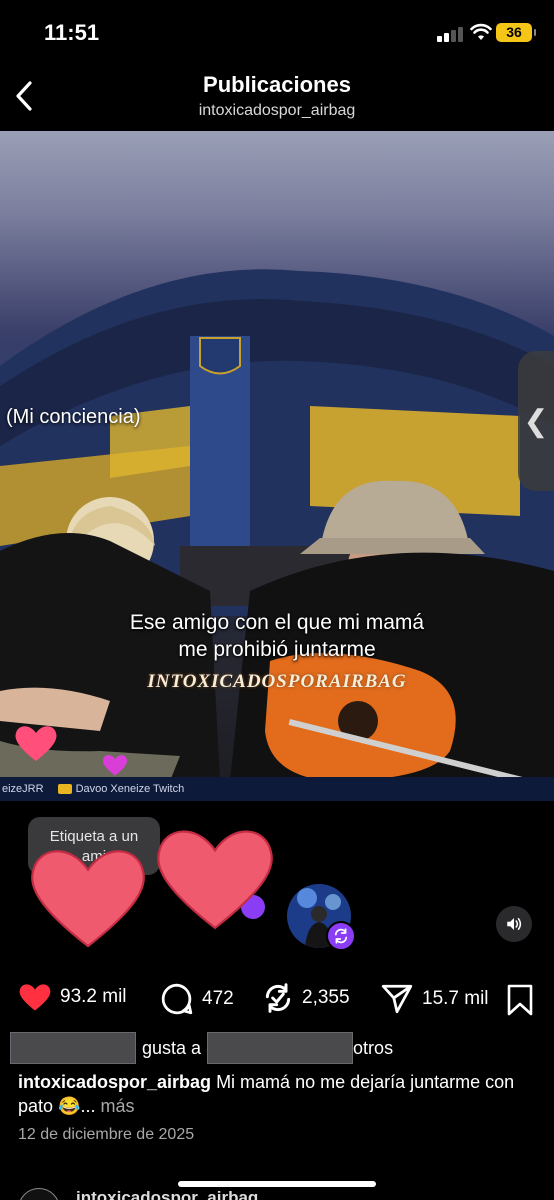 This screenshot has height=1200, width=554. What do you see at coordinates (277, 1184) in the screenshot?
I see `home-indicator` at bounding box center [277, 1184].